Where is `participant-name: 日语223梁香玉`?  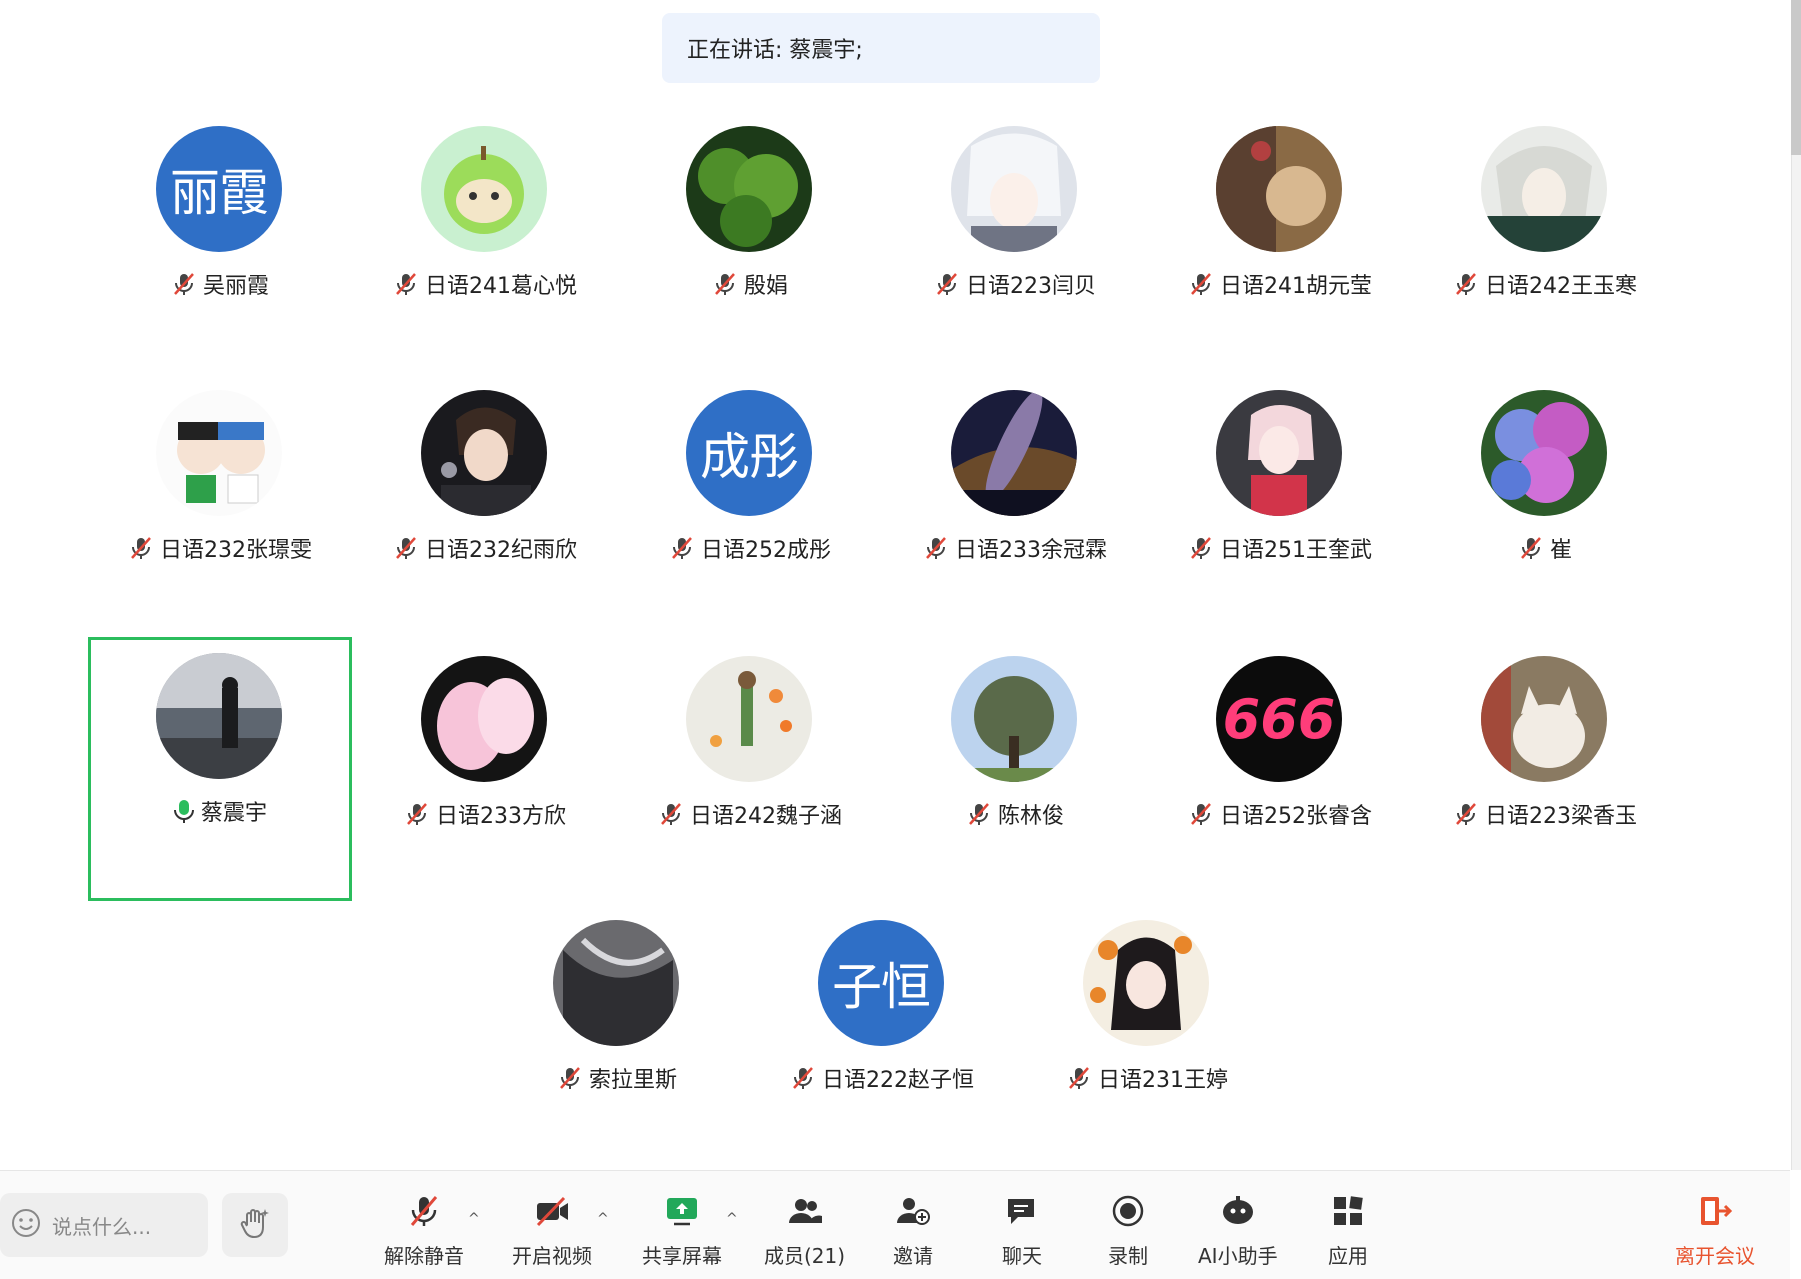 participant-name: 日语223梁香玉 is located at coordinates (1561, 816).